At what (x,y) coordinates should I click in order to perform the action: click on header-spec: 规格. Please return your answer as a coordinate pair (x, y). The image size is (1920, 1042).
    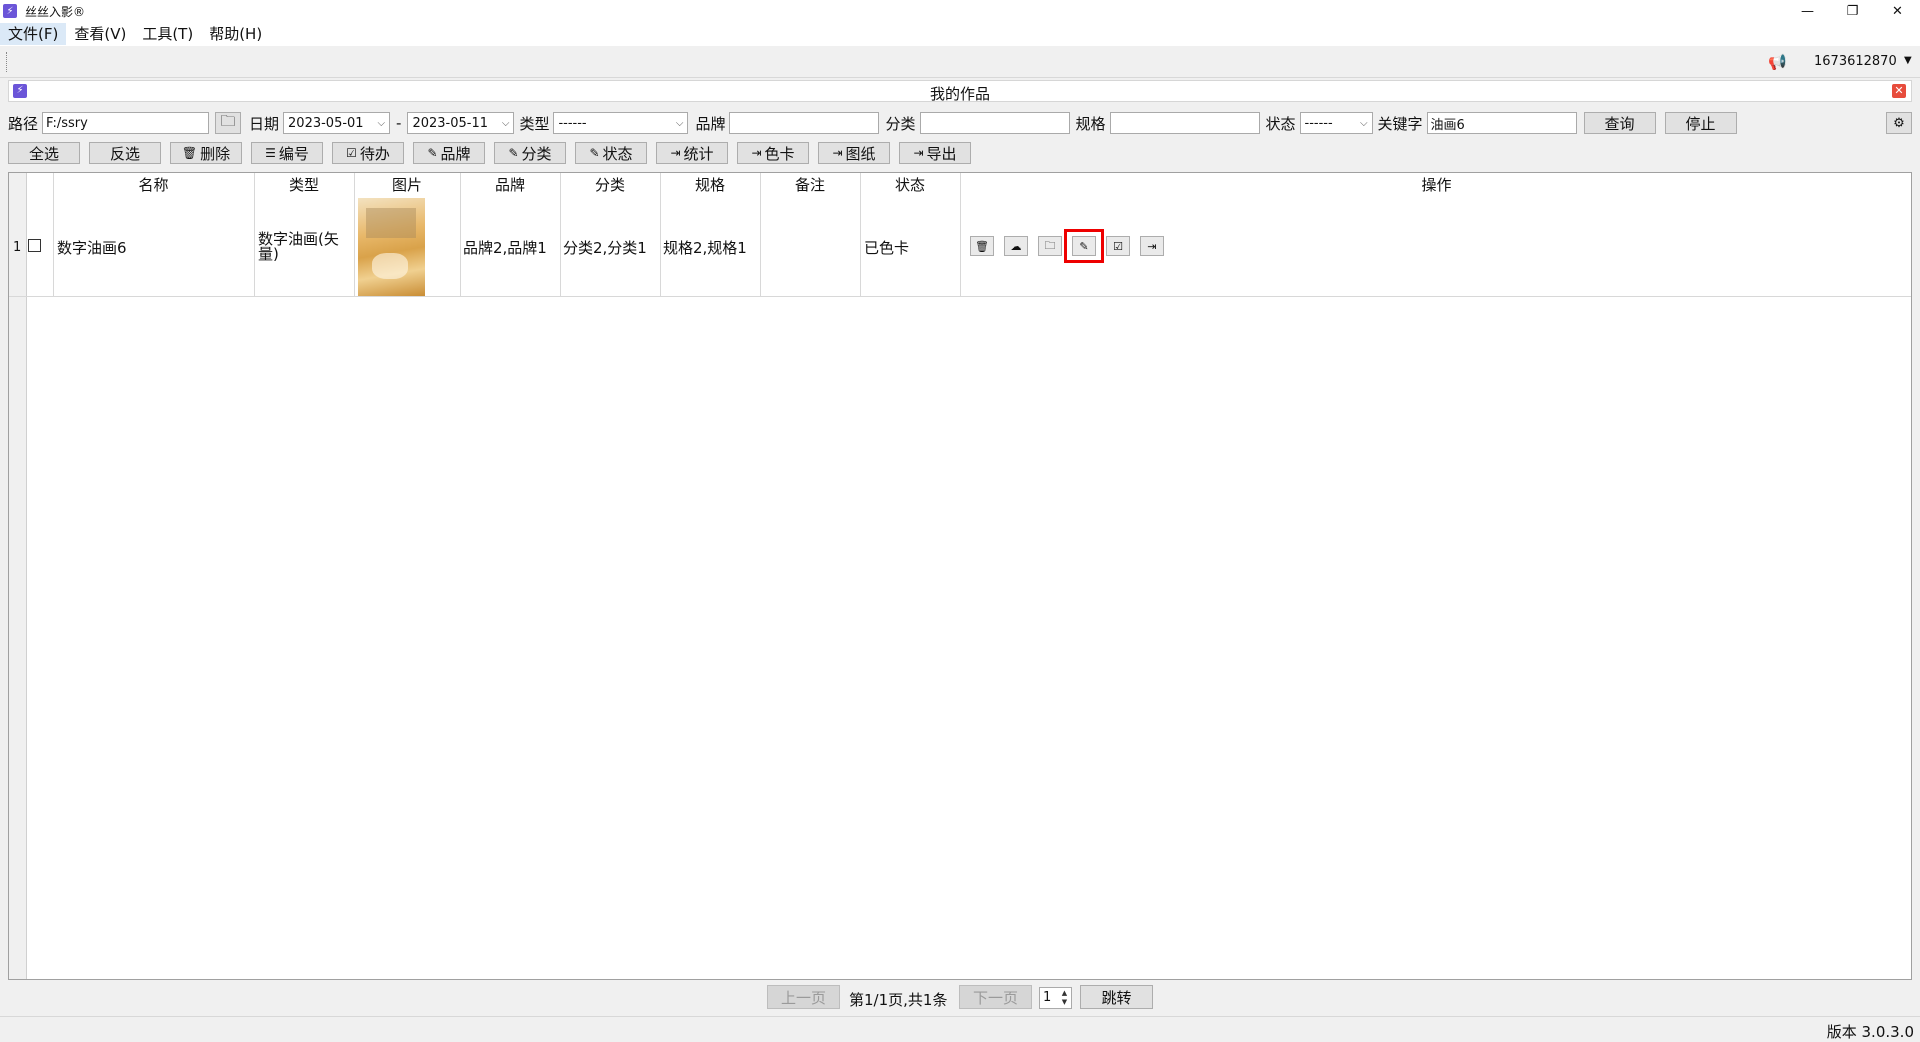
    Looking at the image, I should click on (710, 185).